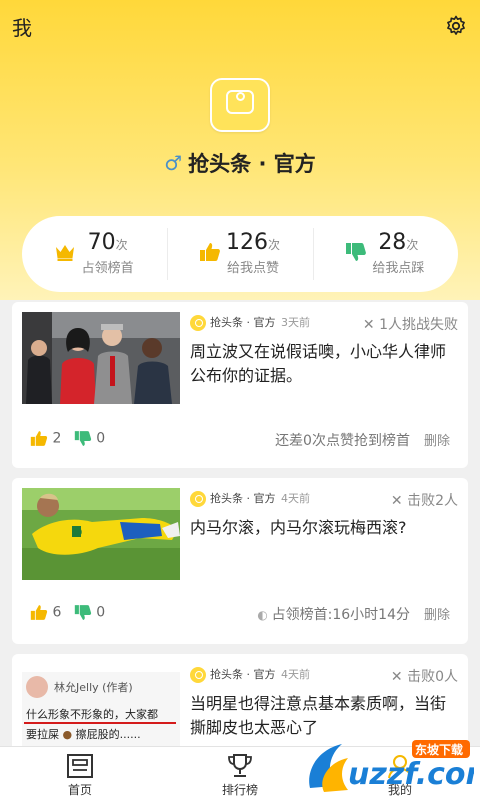 The height and width of the screenshot is (800, 480). I want to click on tab-ranking: 排行榜, so click(240, 773).